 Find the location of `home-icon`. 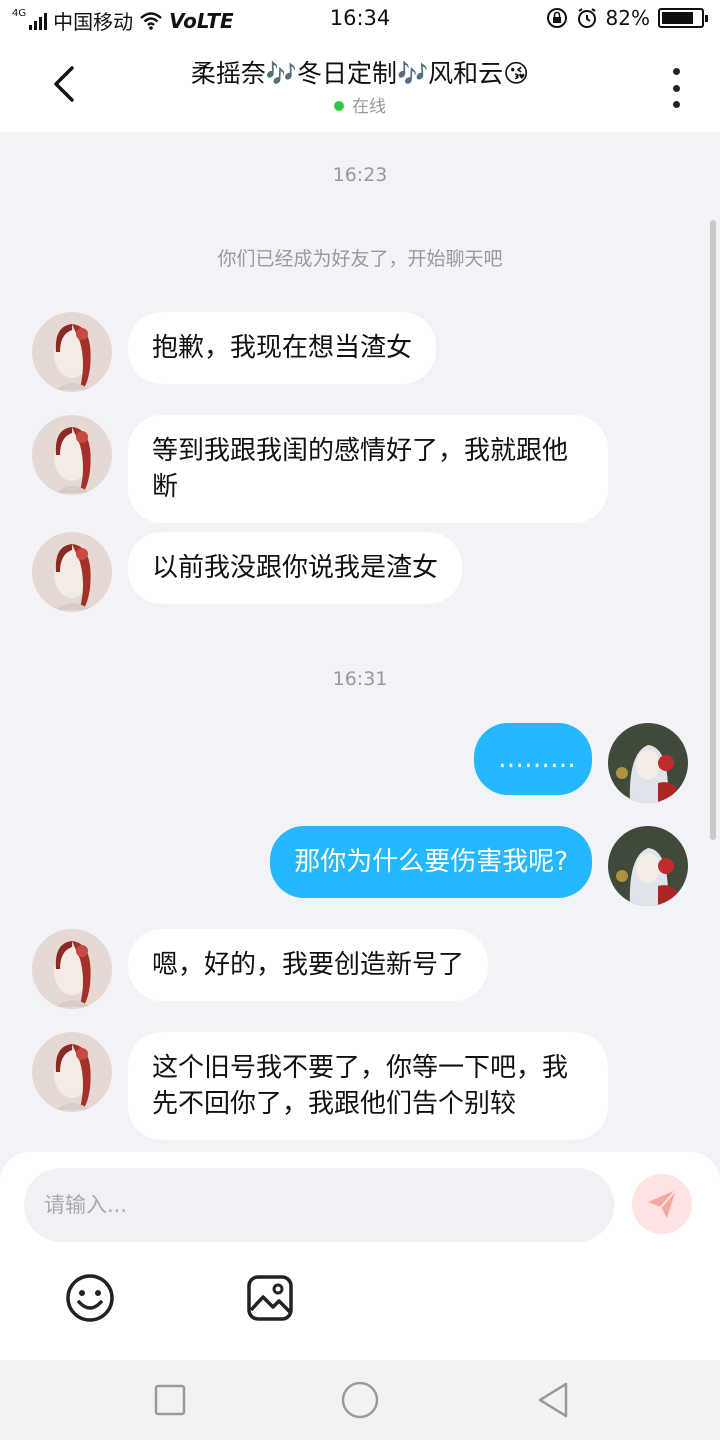

home-icon is located at coordinates (360, 1400).